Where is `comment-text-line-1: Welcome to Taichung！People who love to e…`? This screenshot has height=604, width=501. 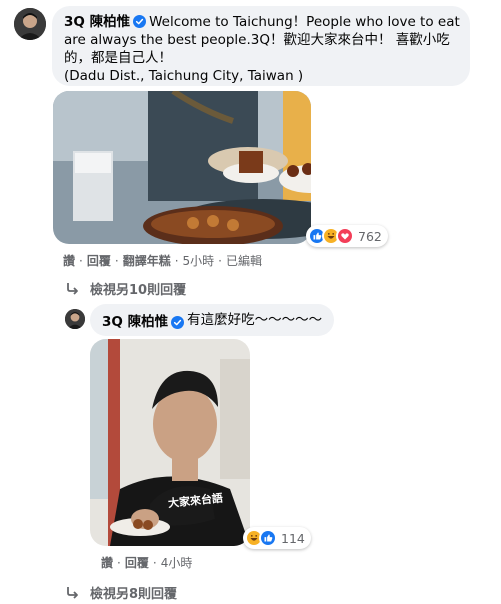 comment-text-line-1: Welcome to Taichung！People who love to e… is located at coordinates (304, 22).